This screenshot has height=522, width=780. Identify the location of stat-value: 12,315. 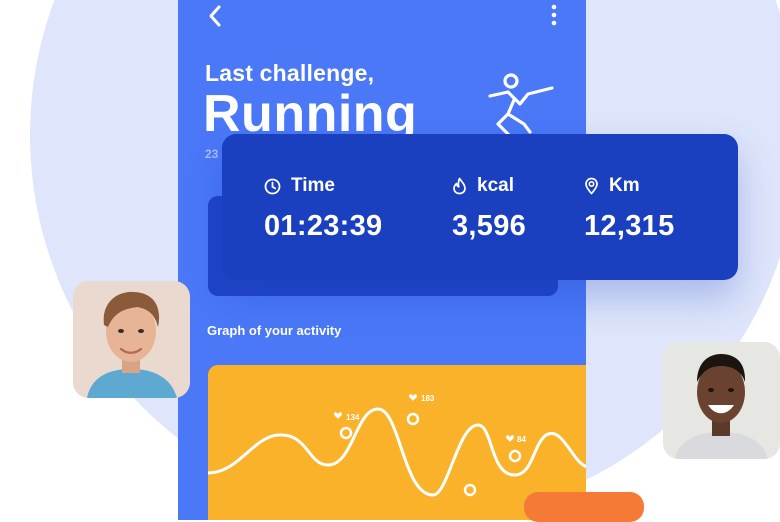
(629, 226).